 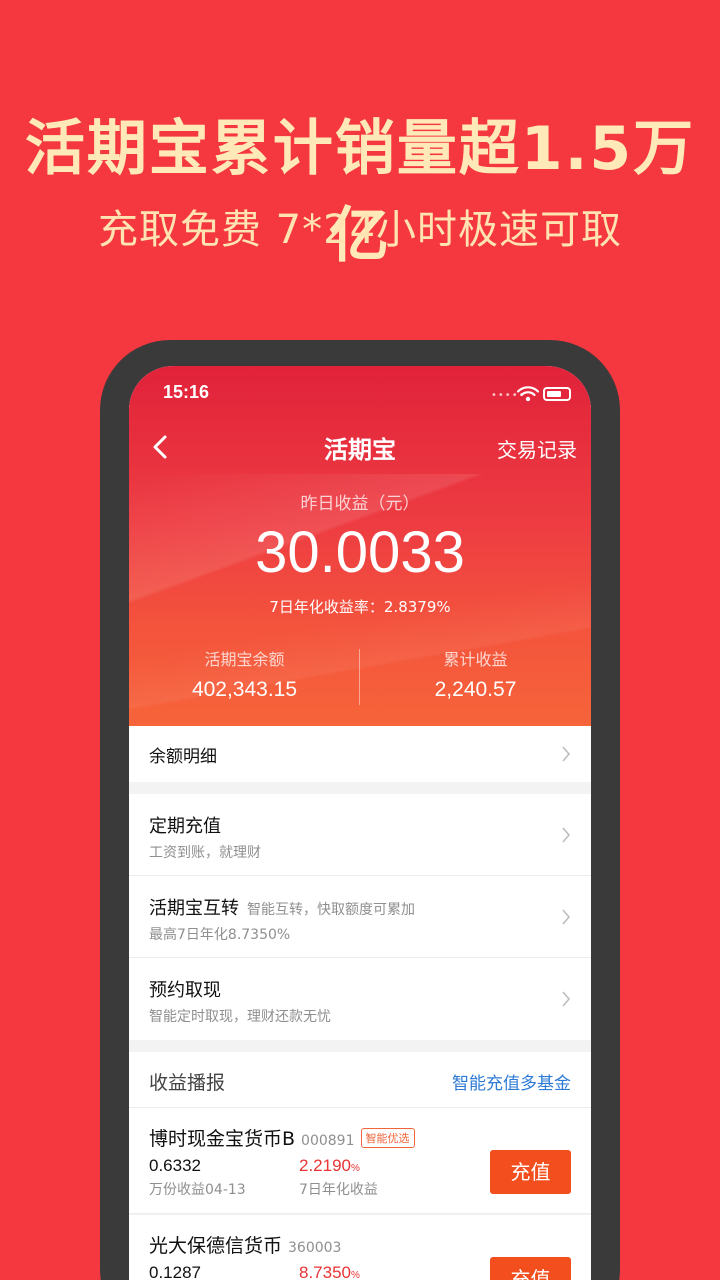 I want to click on menu-item-title: 定期充值, so click(x=185, y=826).